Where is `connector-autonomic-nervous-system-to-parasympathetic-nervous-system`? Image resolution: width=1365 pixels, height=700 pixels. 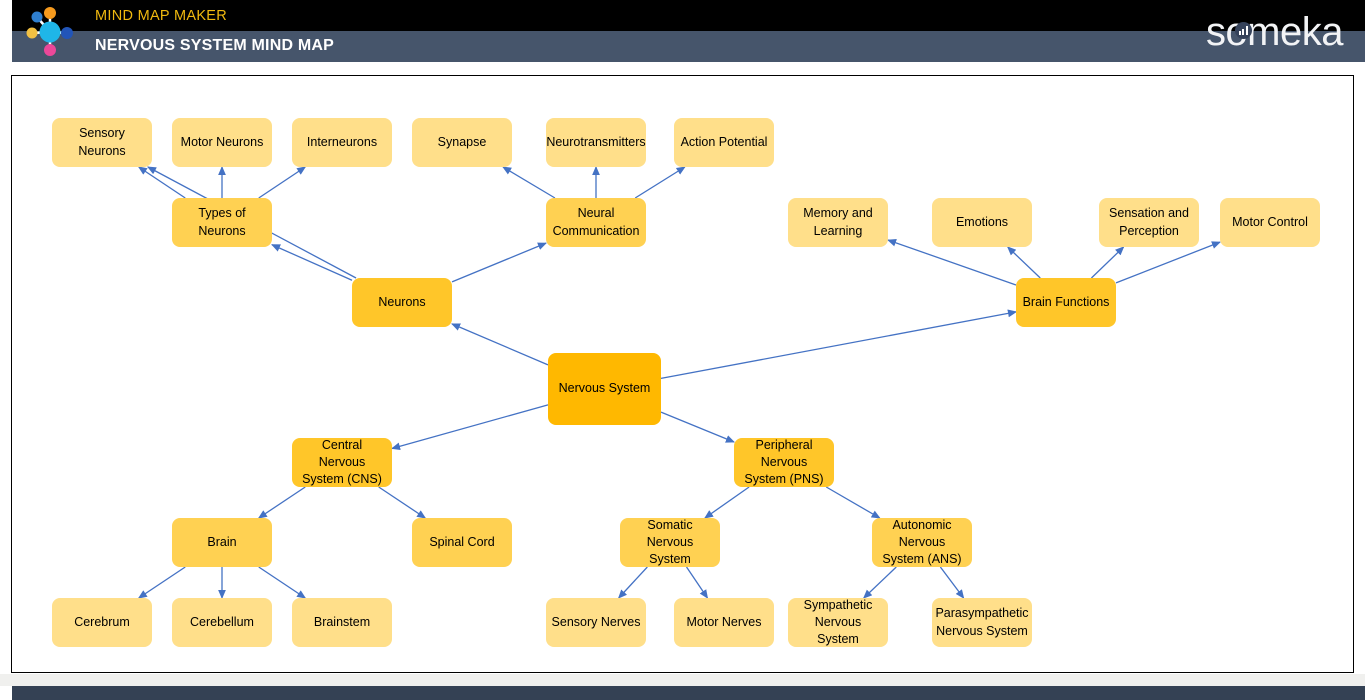 connector-autonomic-nervous-system-to-parasympathetic-nervous-system is located at coordinates (952, 582).